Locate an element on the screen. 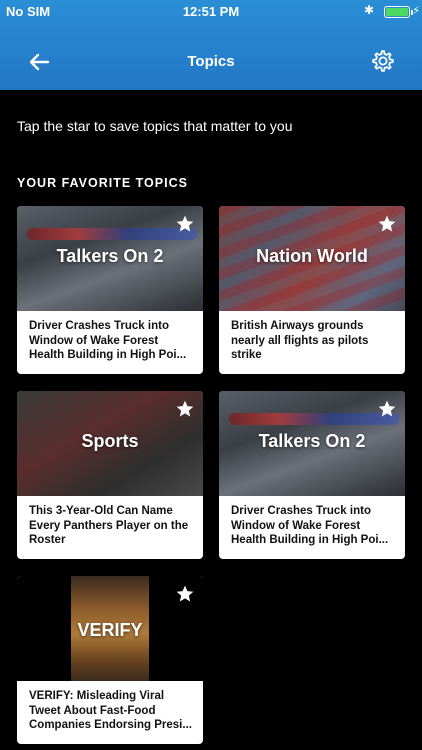  page-title: Topics is located at coordinates (211, 61).